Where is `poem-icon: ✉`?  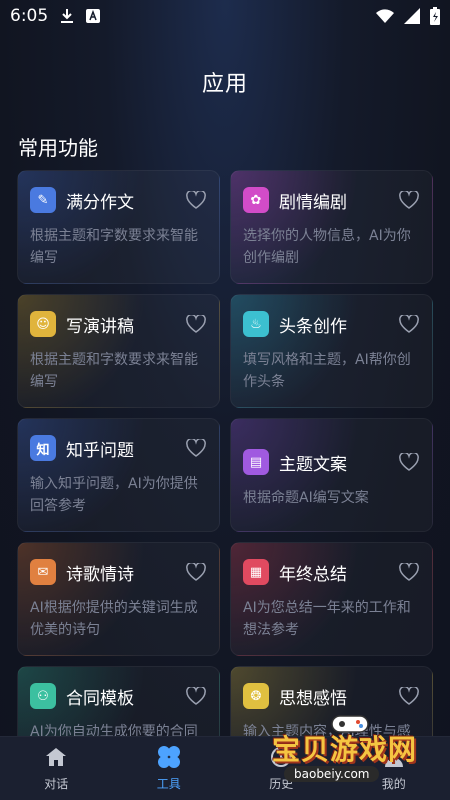 poem-icon: ✉ is located at coordinates (43, 572).